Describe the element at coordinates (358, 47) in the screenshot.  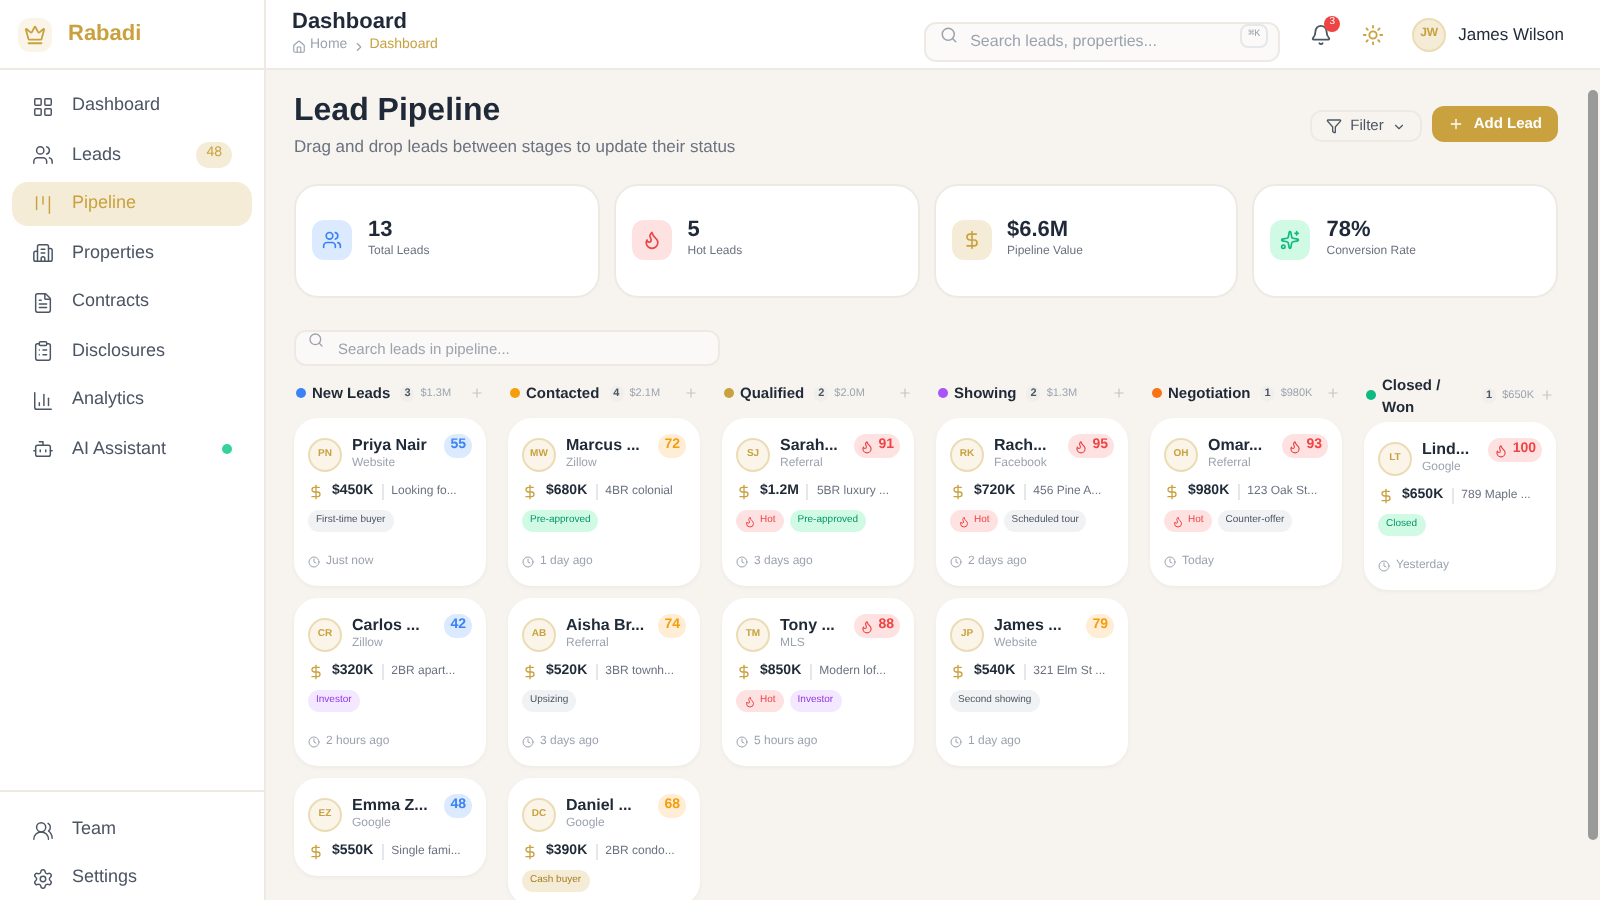
I see `chevron-icon` at that location.